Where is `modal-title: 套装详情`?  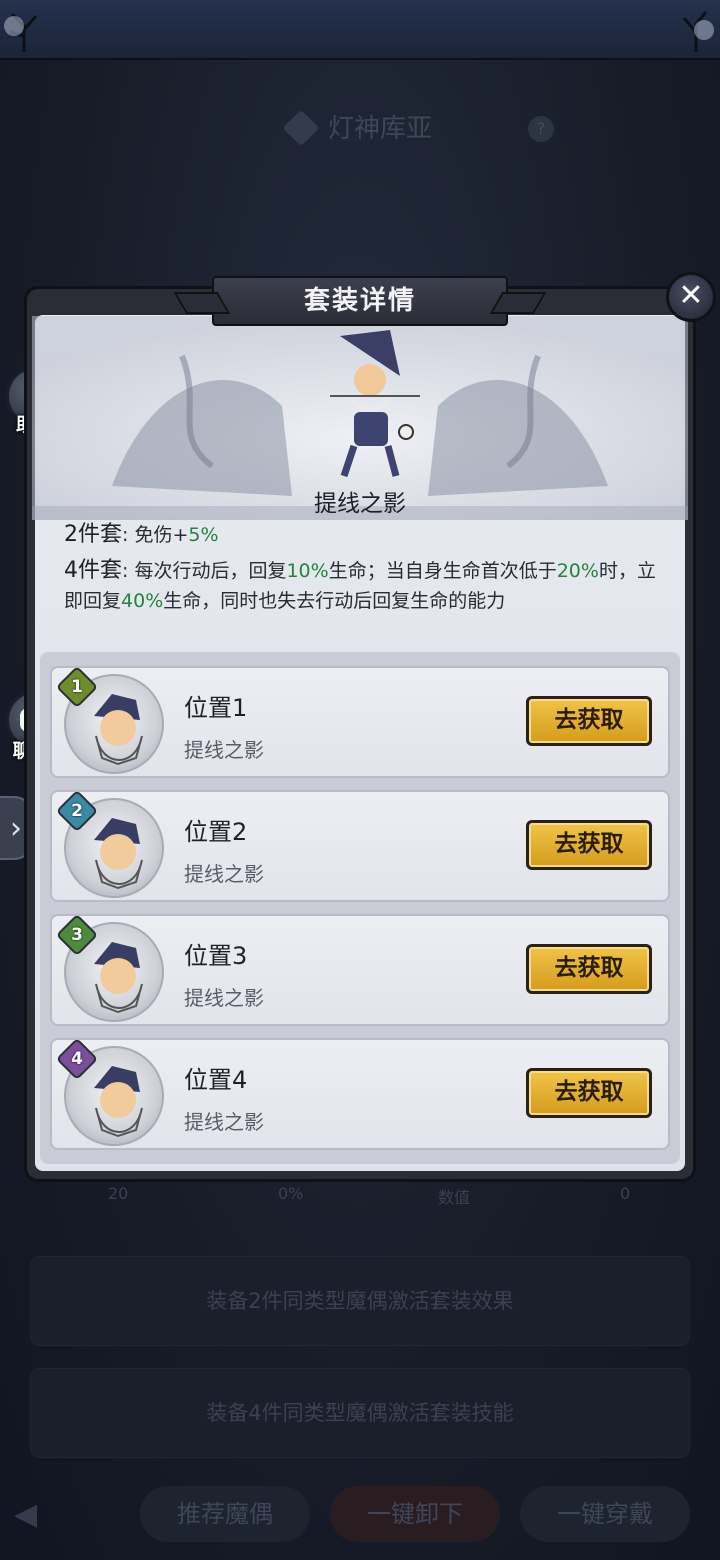 modal-title: 套装详情 is located at coordinates (359, 301).